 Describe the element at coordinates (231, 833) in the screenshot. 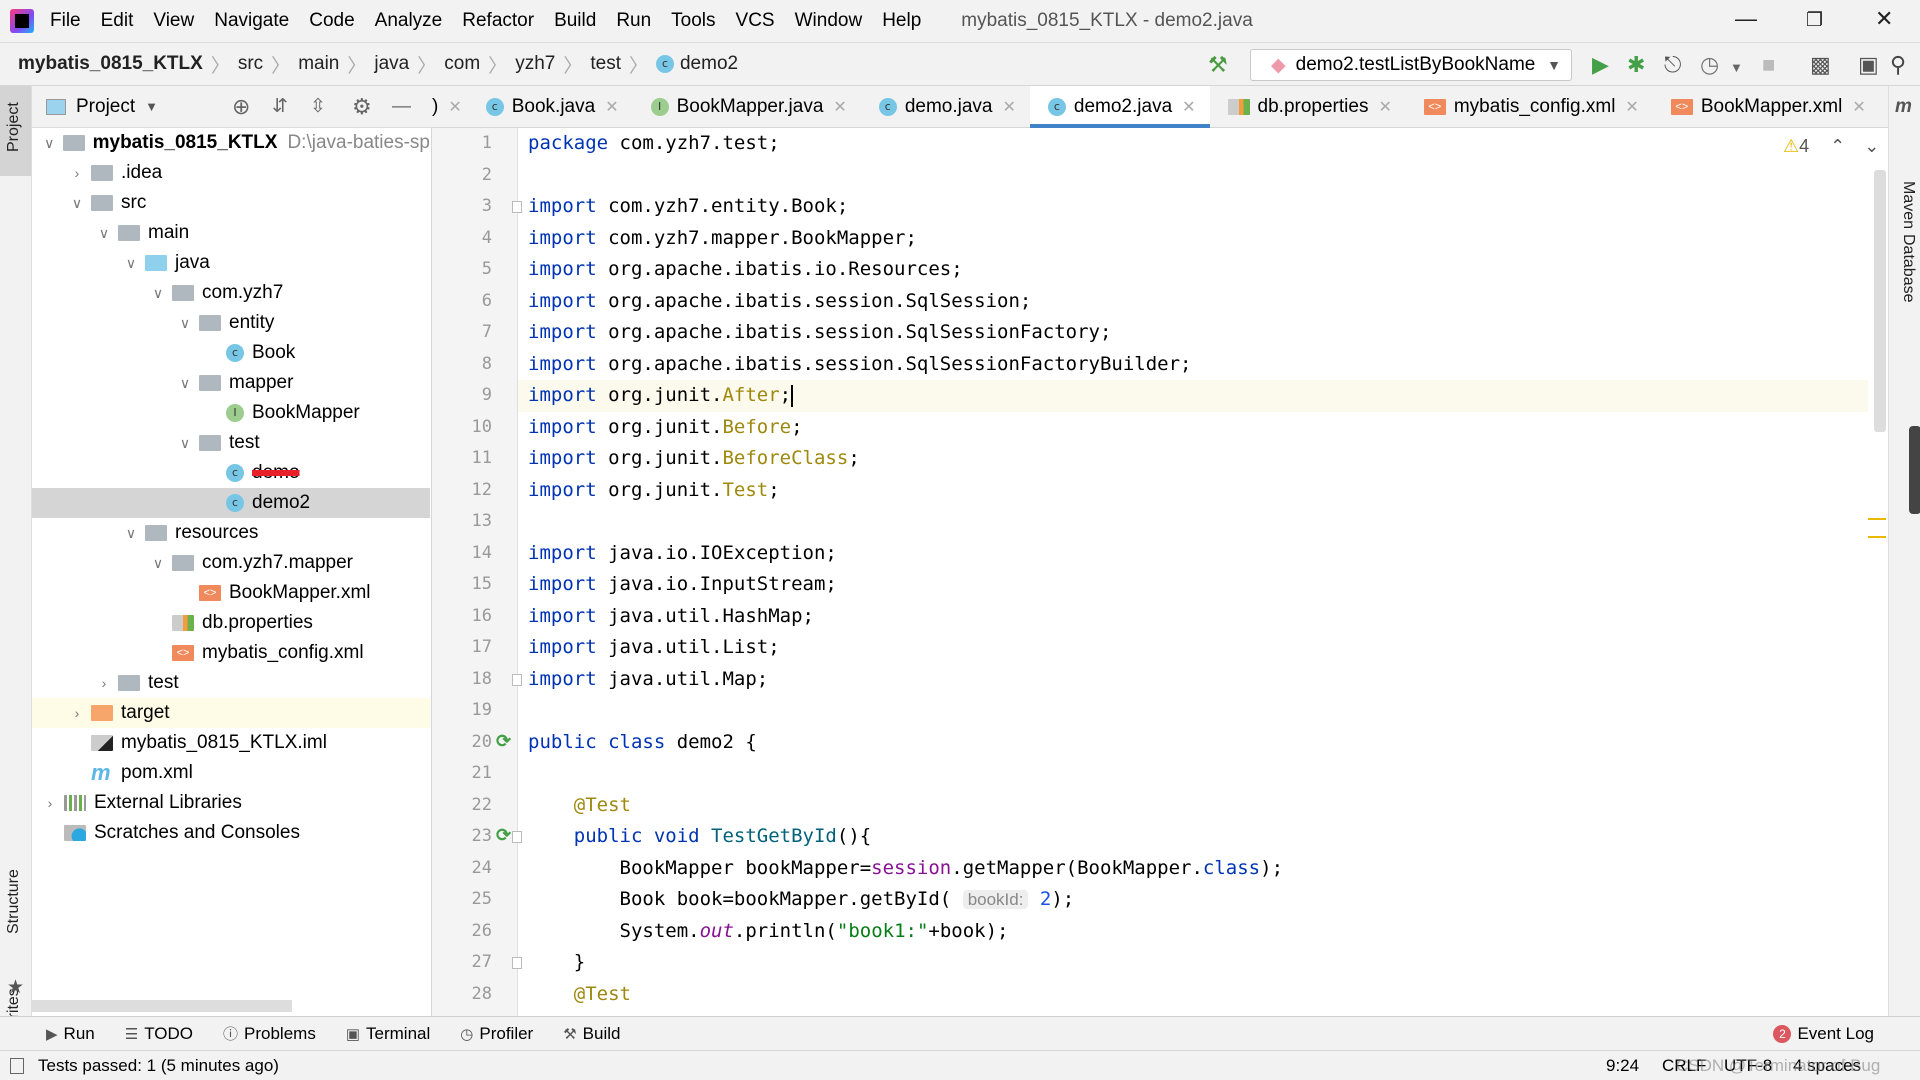

I see `tree-item: Scratches and Consoles` at that location.